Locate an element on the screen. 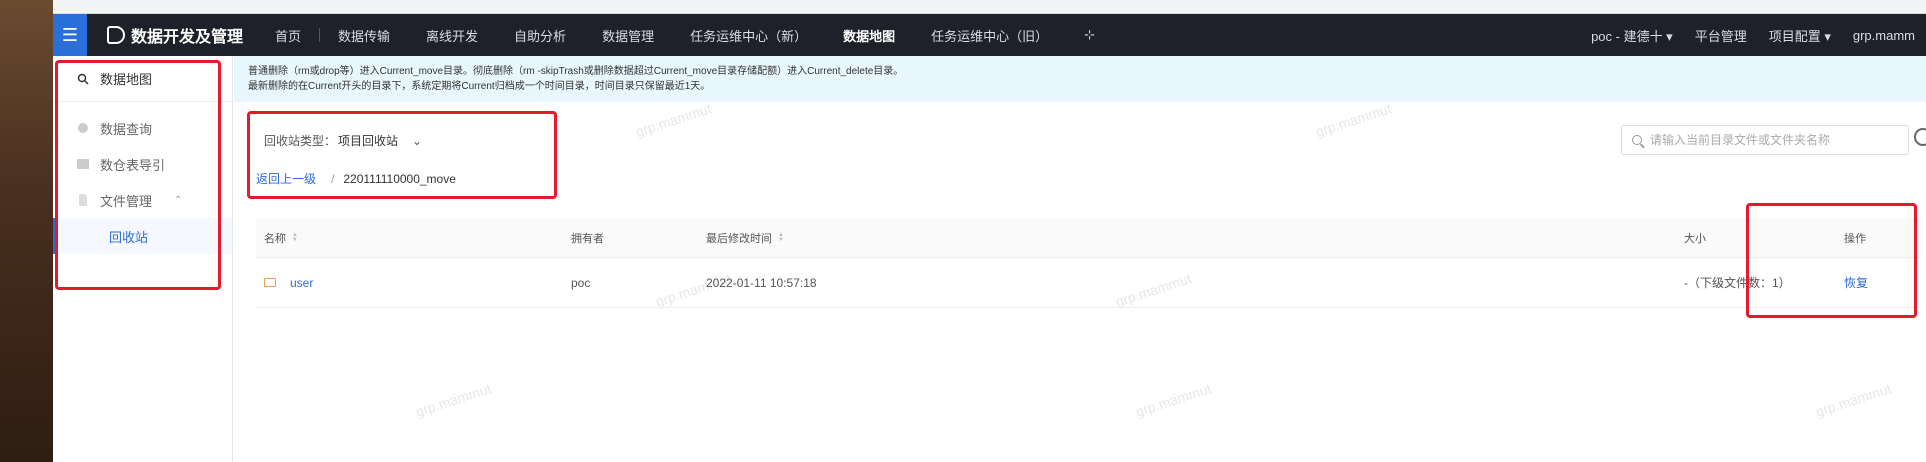 The image size is (1926, 462). cell-owner: poc is located at coordinates (581, 282).